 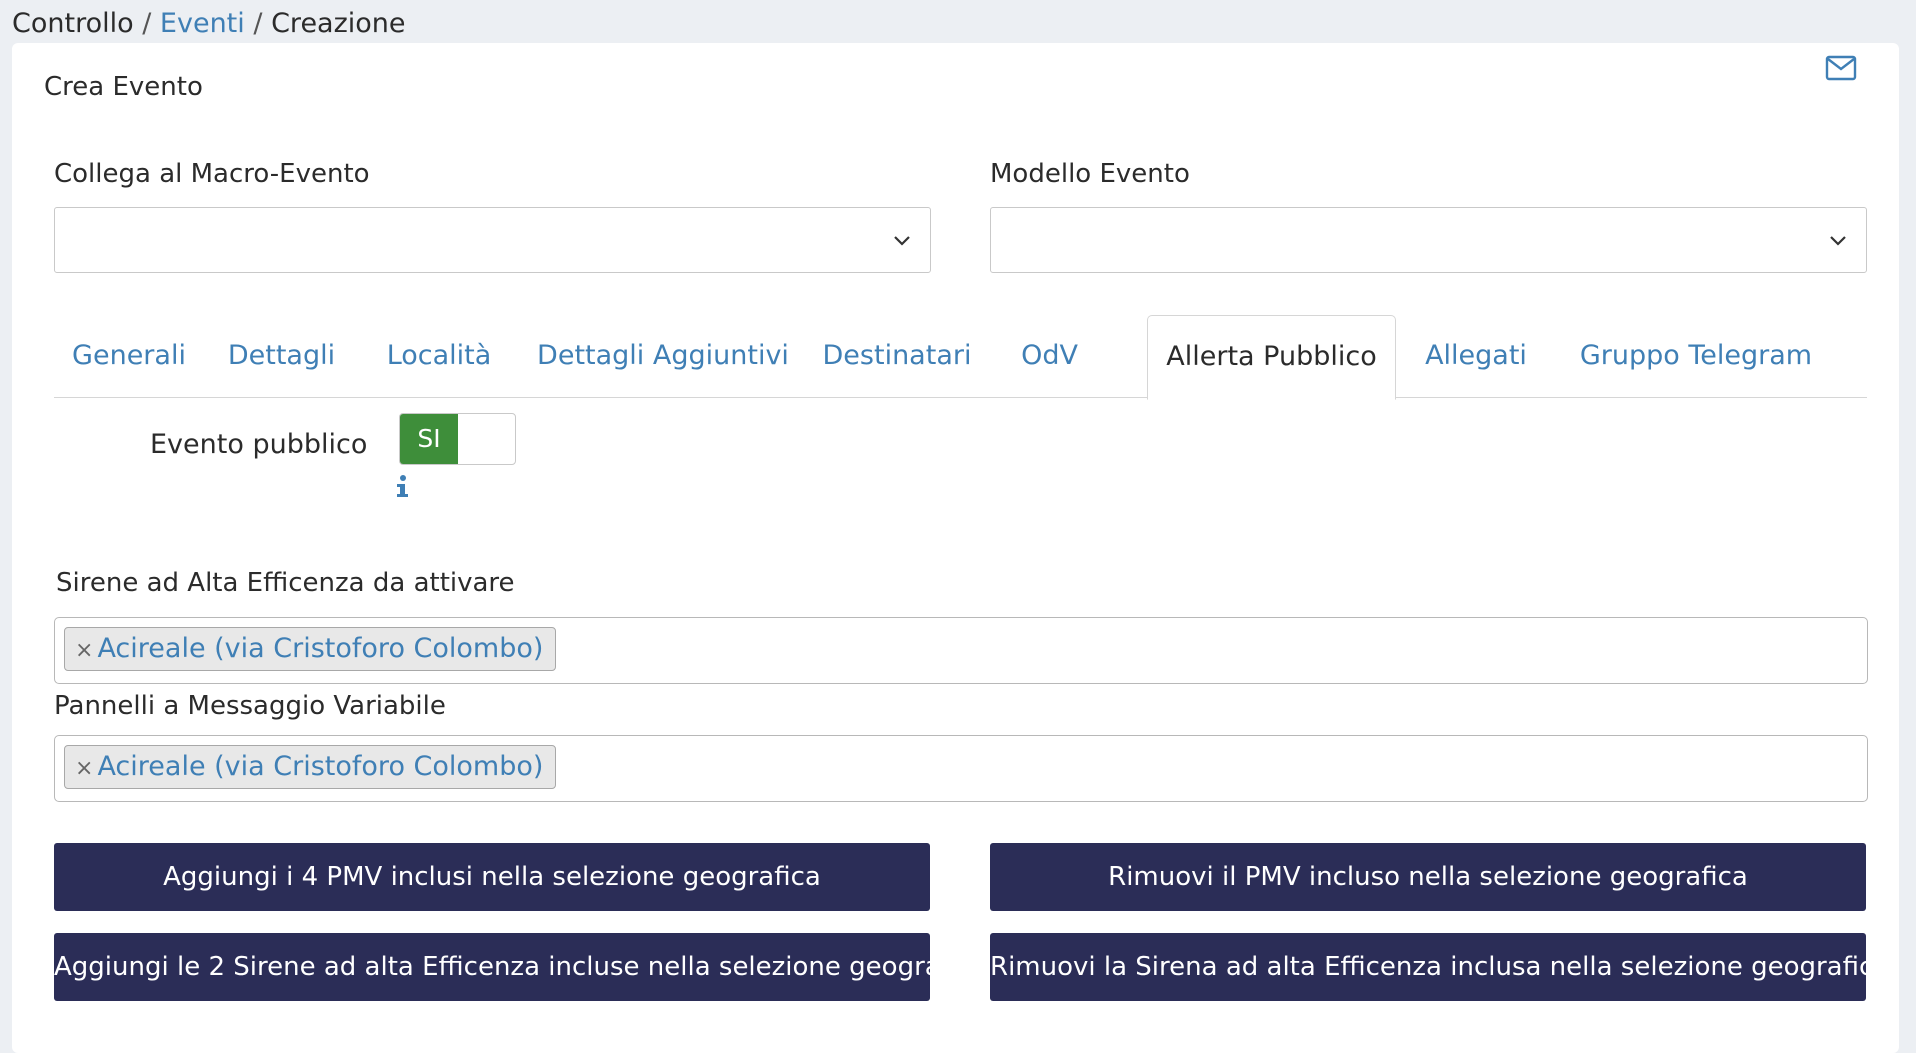 I want to click on sirens-label: Sirene ad Alta Efficenza da attivare, so click(x=285, y=583).